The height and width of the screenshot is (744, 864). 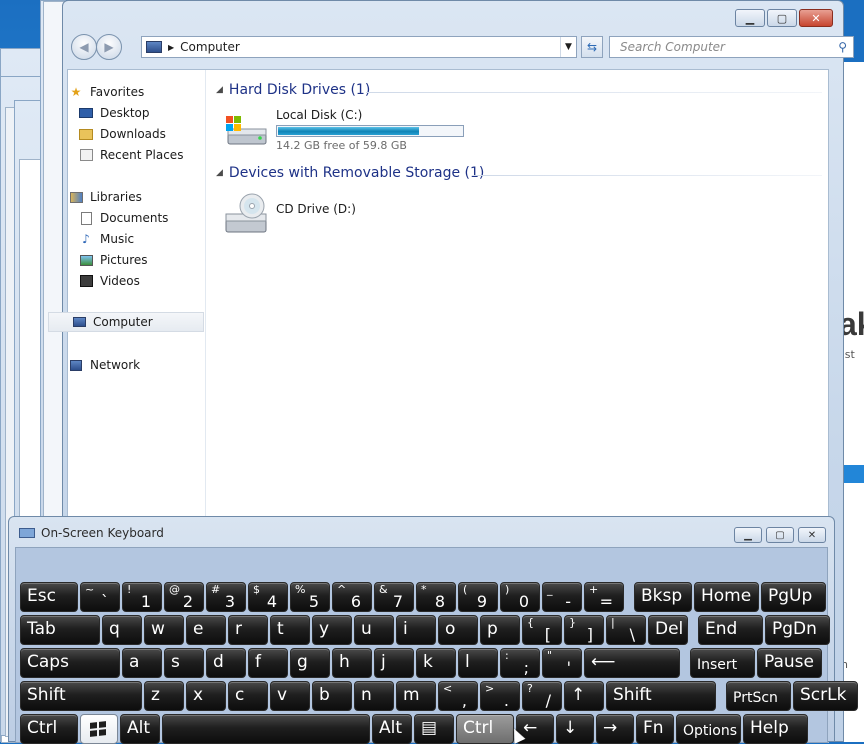 What do you see at coordinates (123, 218) in the screenshot?
I see `nav-documents: Documents` at bounding box center [123, 218].